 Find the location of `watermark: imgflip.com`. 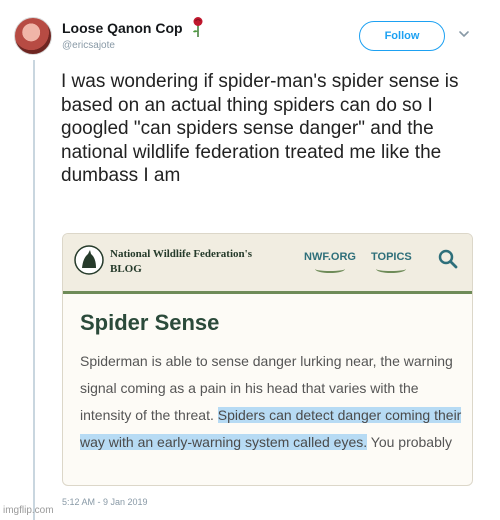

watermark: imgflip.com is located at coordinates (28, 510).